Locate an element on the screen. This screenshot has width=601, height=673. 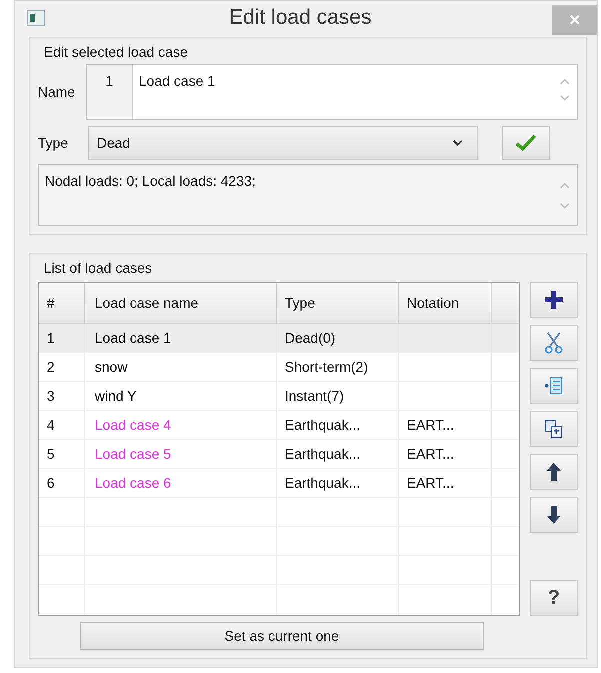
help-button: ? is located at coordinates (554, 598).